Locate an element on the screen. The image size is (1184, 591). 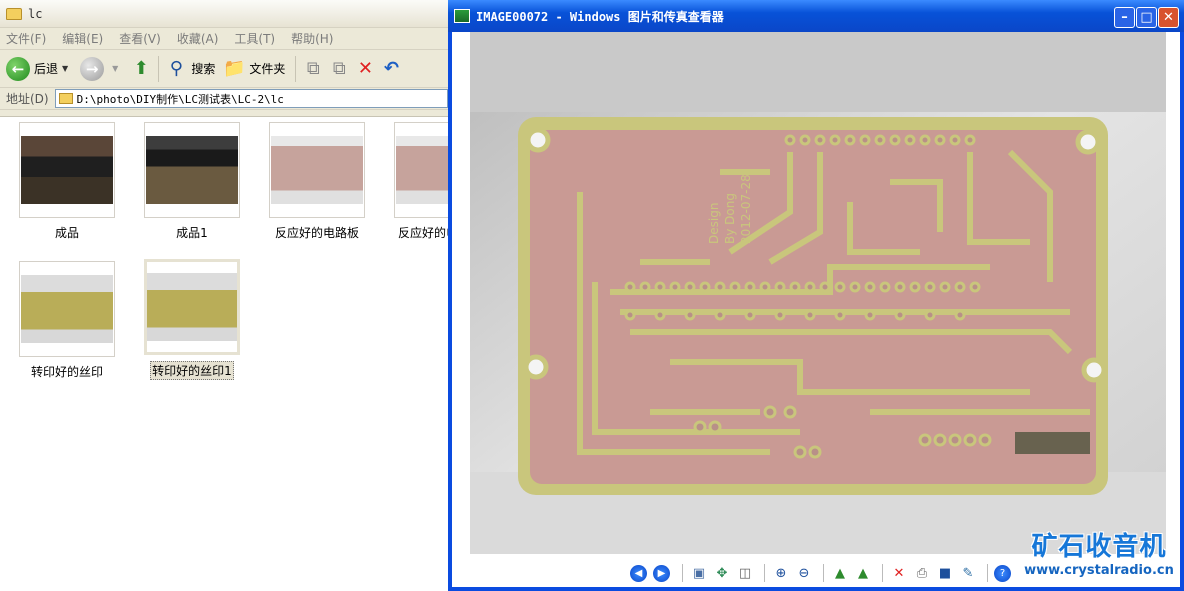
board-text-date: 2012-07-28 is located at coordinates (746, 209).